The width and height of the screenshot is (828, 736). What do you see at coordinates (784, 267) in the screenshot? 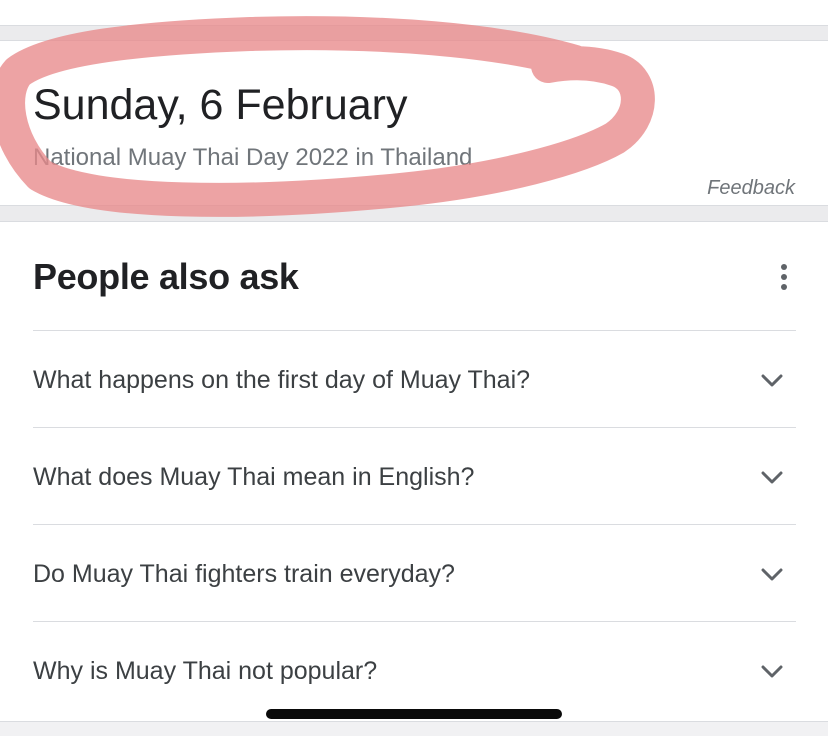
I see `more-vert-icon` at bounding box center [784, 267].